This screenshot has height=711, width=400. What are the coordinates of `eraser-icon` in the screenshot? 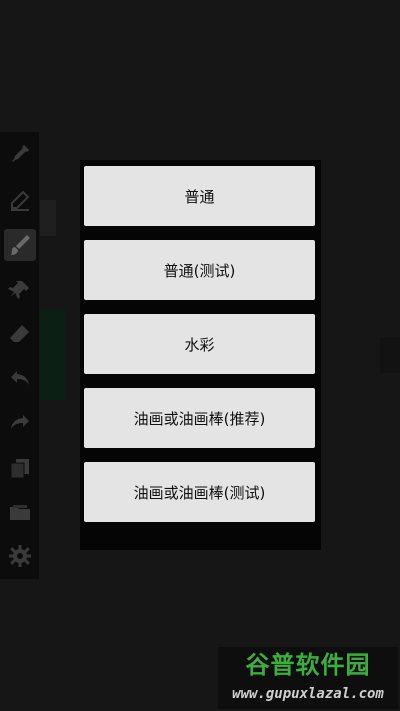 It's located at (19, 333).